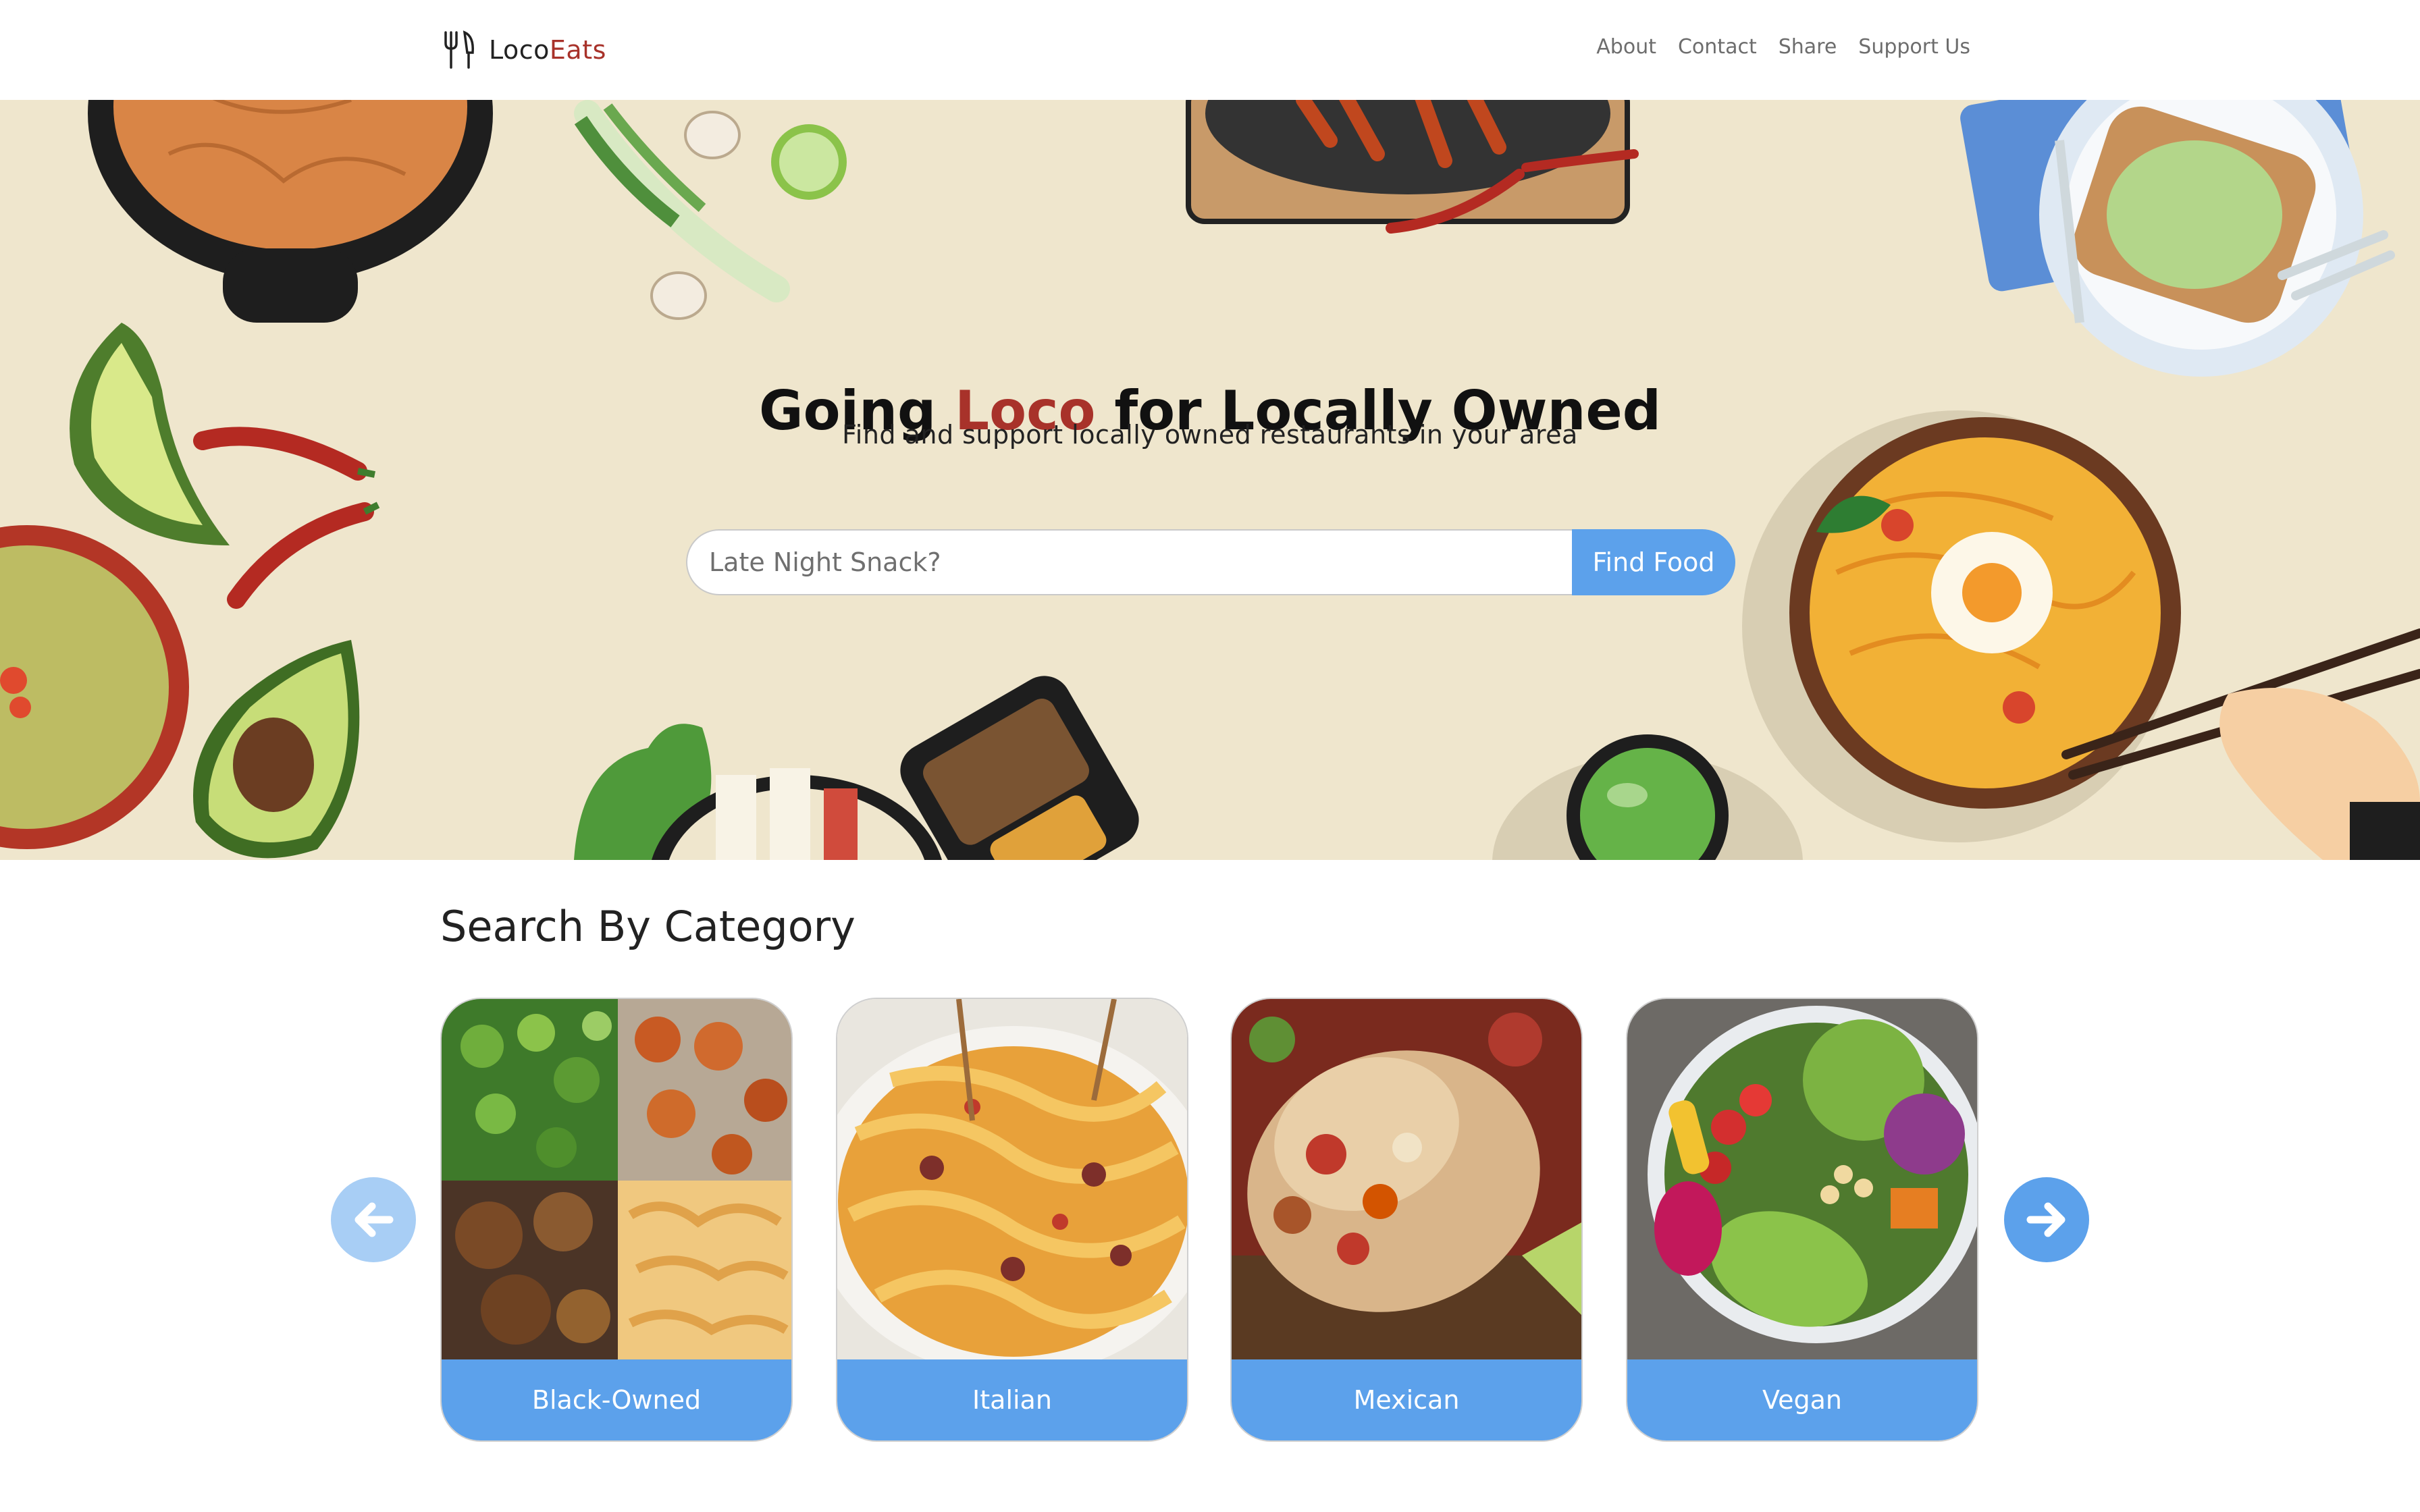  What do you see at coordinates (577, 50) in the screenshot?
I see `brand-name-part2: Eats` at bounding box center [577, 50].